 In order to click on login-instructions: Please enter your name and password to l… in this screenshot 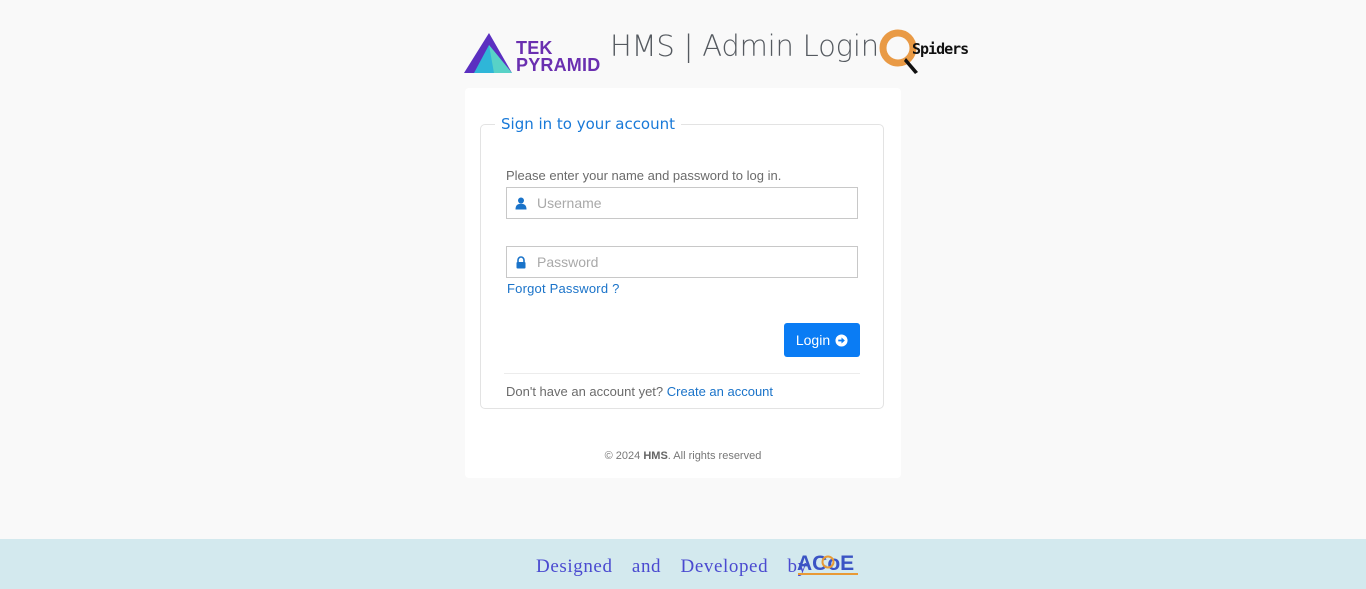, I will do `click(644, 175)`.